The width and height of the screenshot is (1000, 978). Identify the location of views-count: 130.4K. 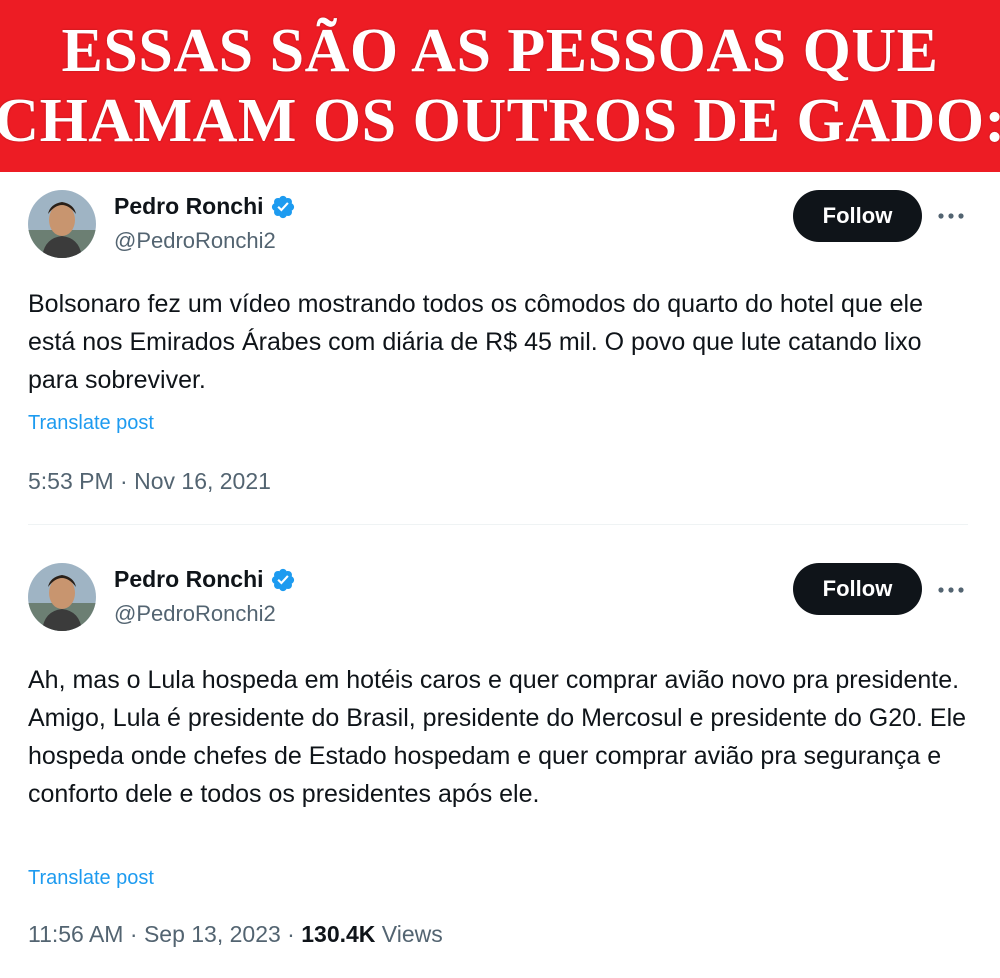
(338, 934).